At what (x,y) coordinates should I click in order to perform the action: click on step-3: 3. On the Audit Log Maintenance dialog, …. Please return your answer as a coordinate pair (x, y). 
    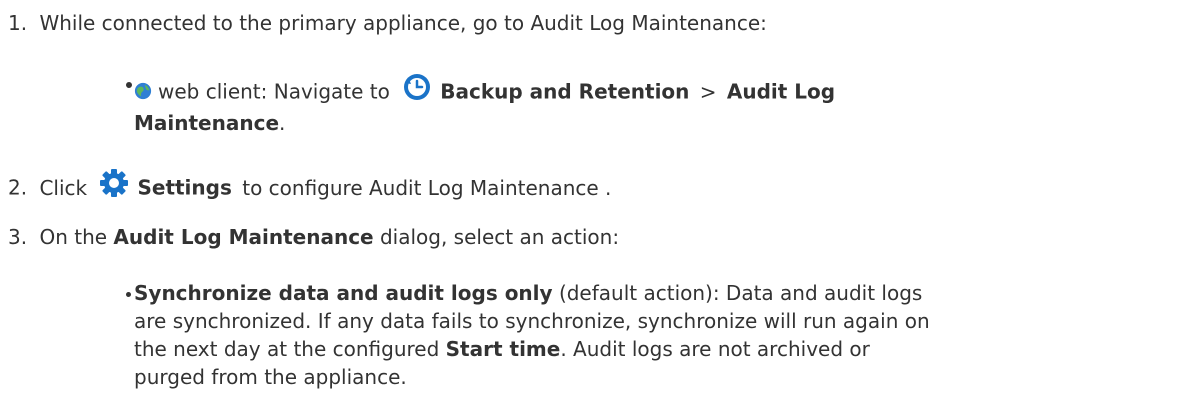
    Looking at the image, I should click on (313, 237).